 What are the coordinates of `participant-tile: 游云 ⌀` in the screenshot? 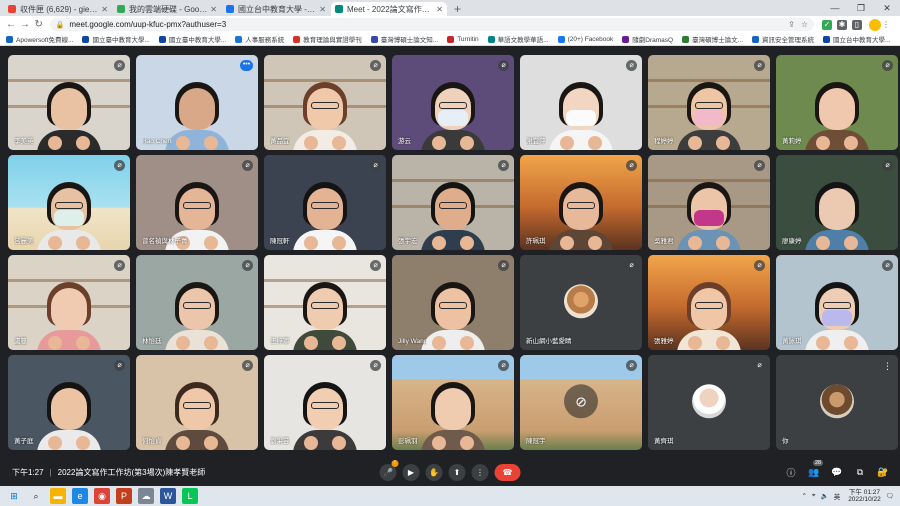 It's located at (453, 102).